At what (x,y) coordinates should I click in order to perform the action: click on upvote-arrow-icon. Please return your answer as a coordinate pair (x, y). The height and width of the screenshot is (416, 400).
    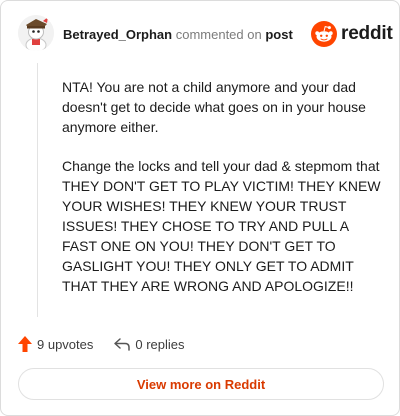
    Looking at the image, I should click on (25, 344).